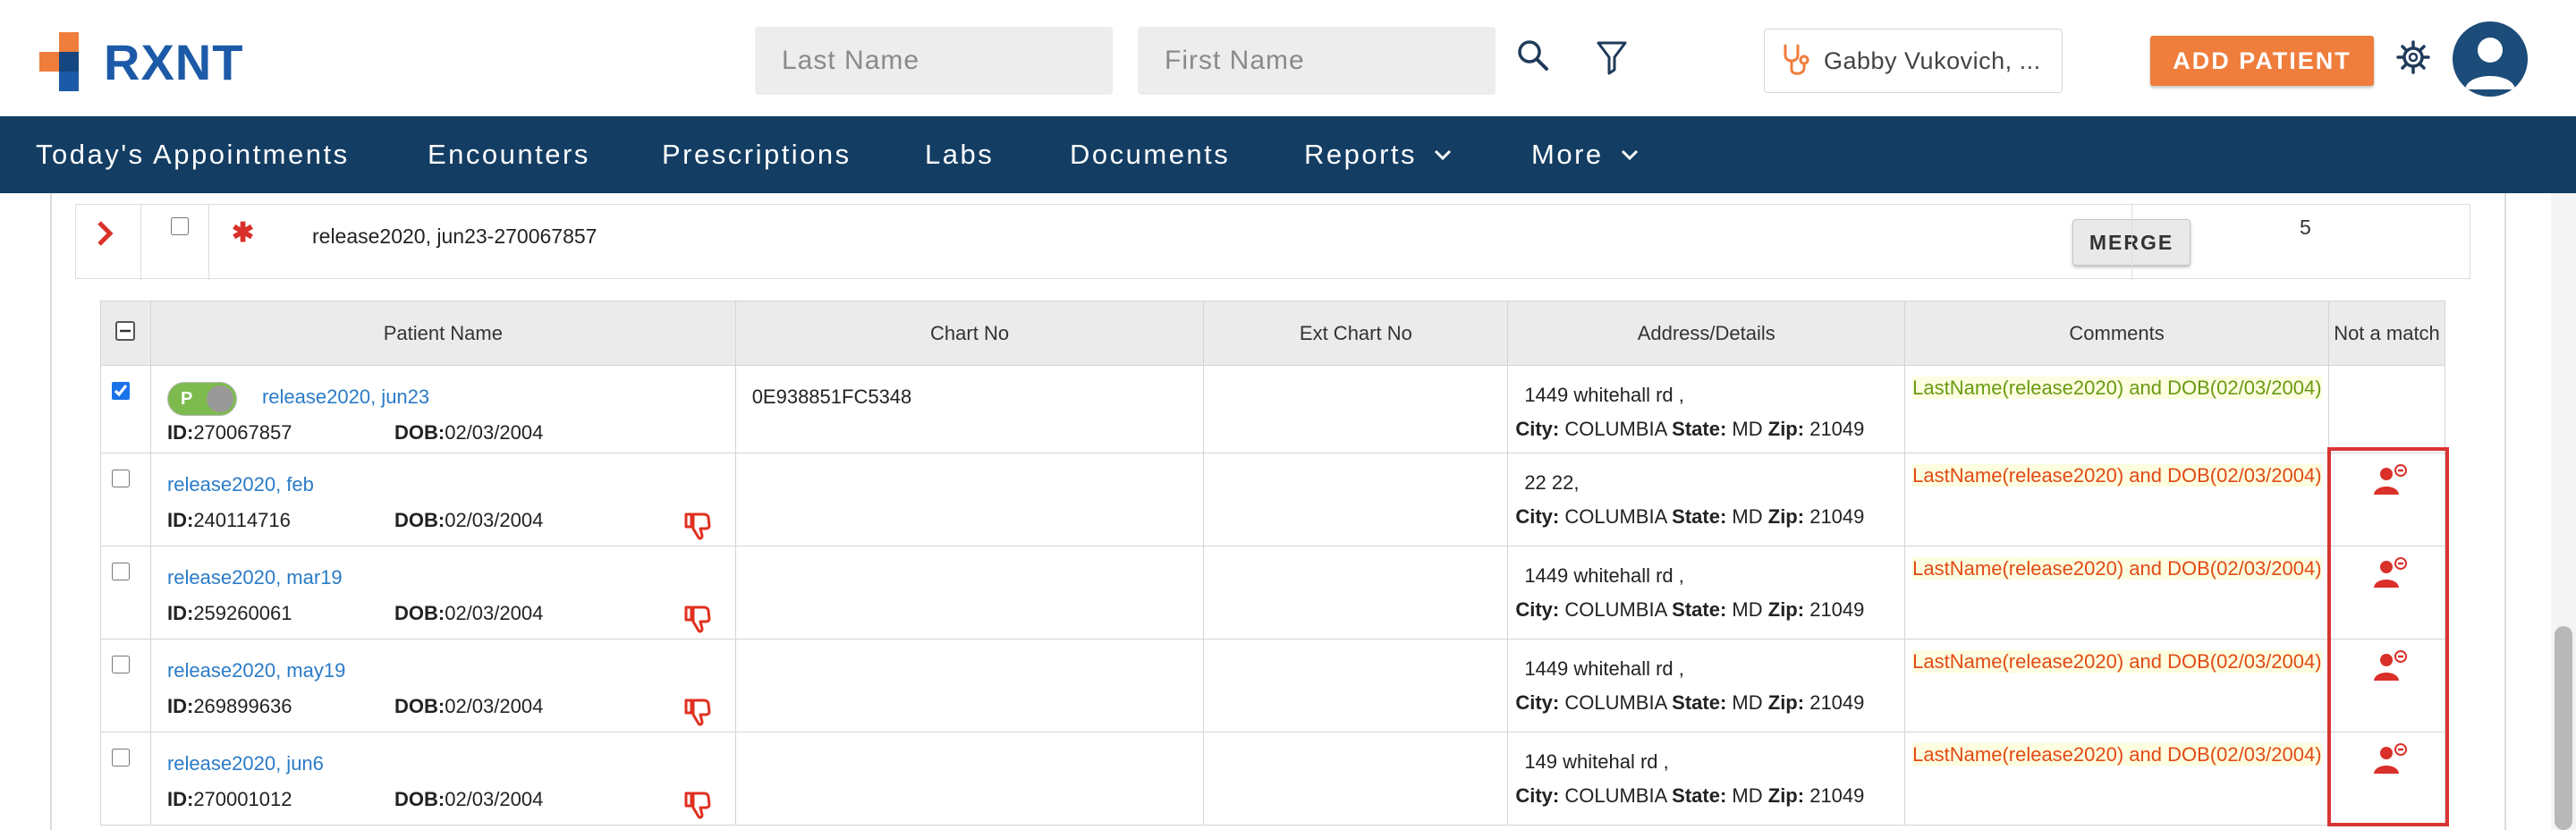 This screenshot has height=830, width=2576. Describe the element at coordinates (442, 333) in the screenshot. I see `col-patient-name: Patient Name` at that location.